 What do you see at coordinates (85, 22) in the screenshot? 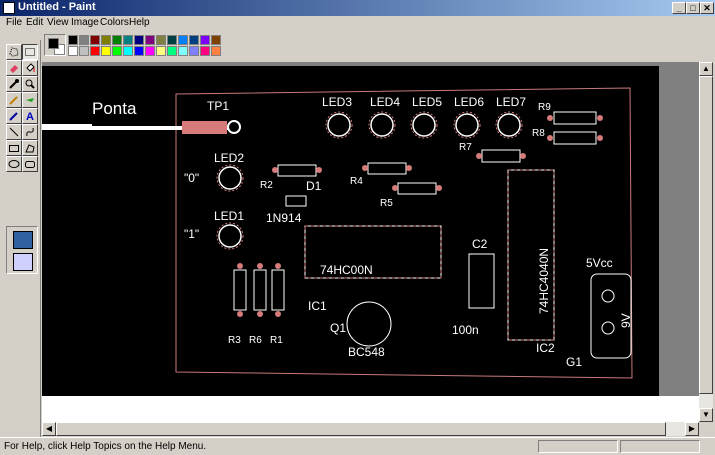
I see `menu-image: Image` at bounding box center [85, 22].